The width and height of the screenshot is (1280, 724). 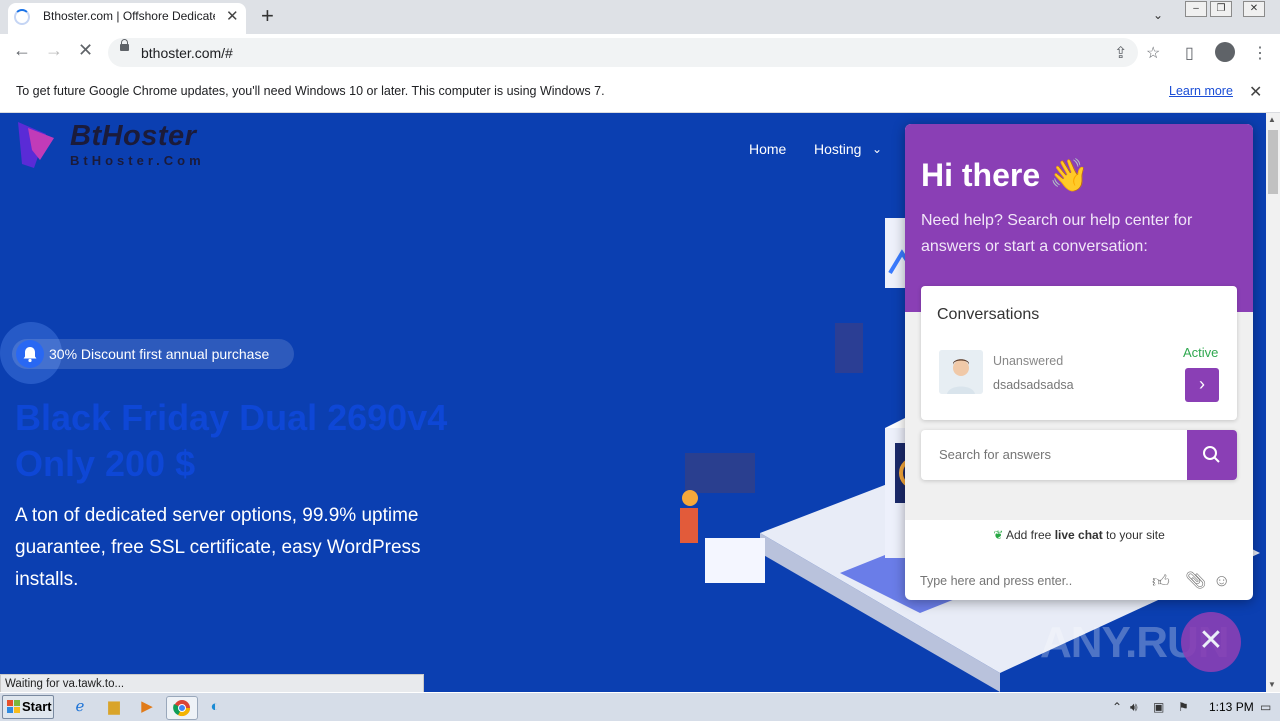 I want to click on loading-spinner-icon, so click(x=22, y=17).